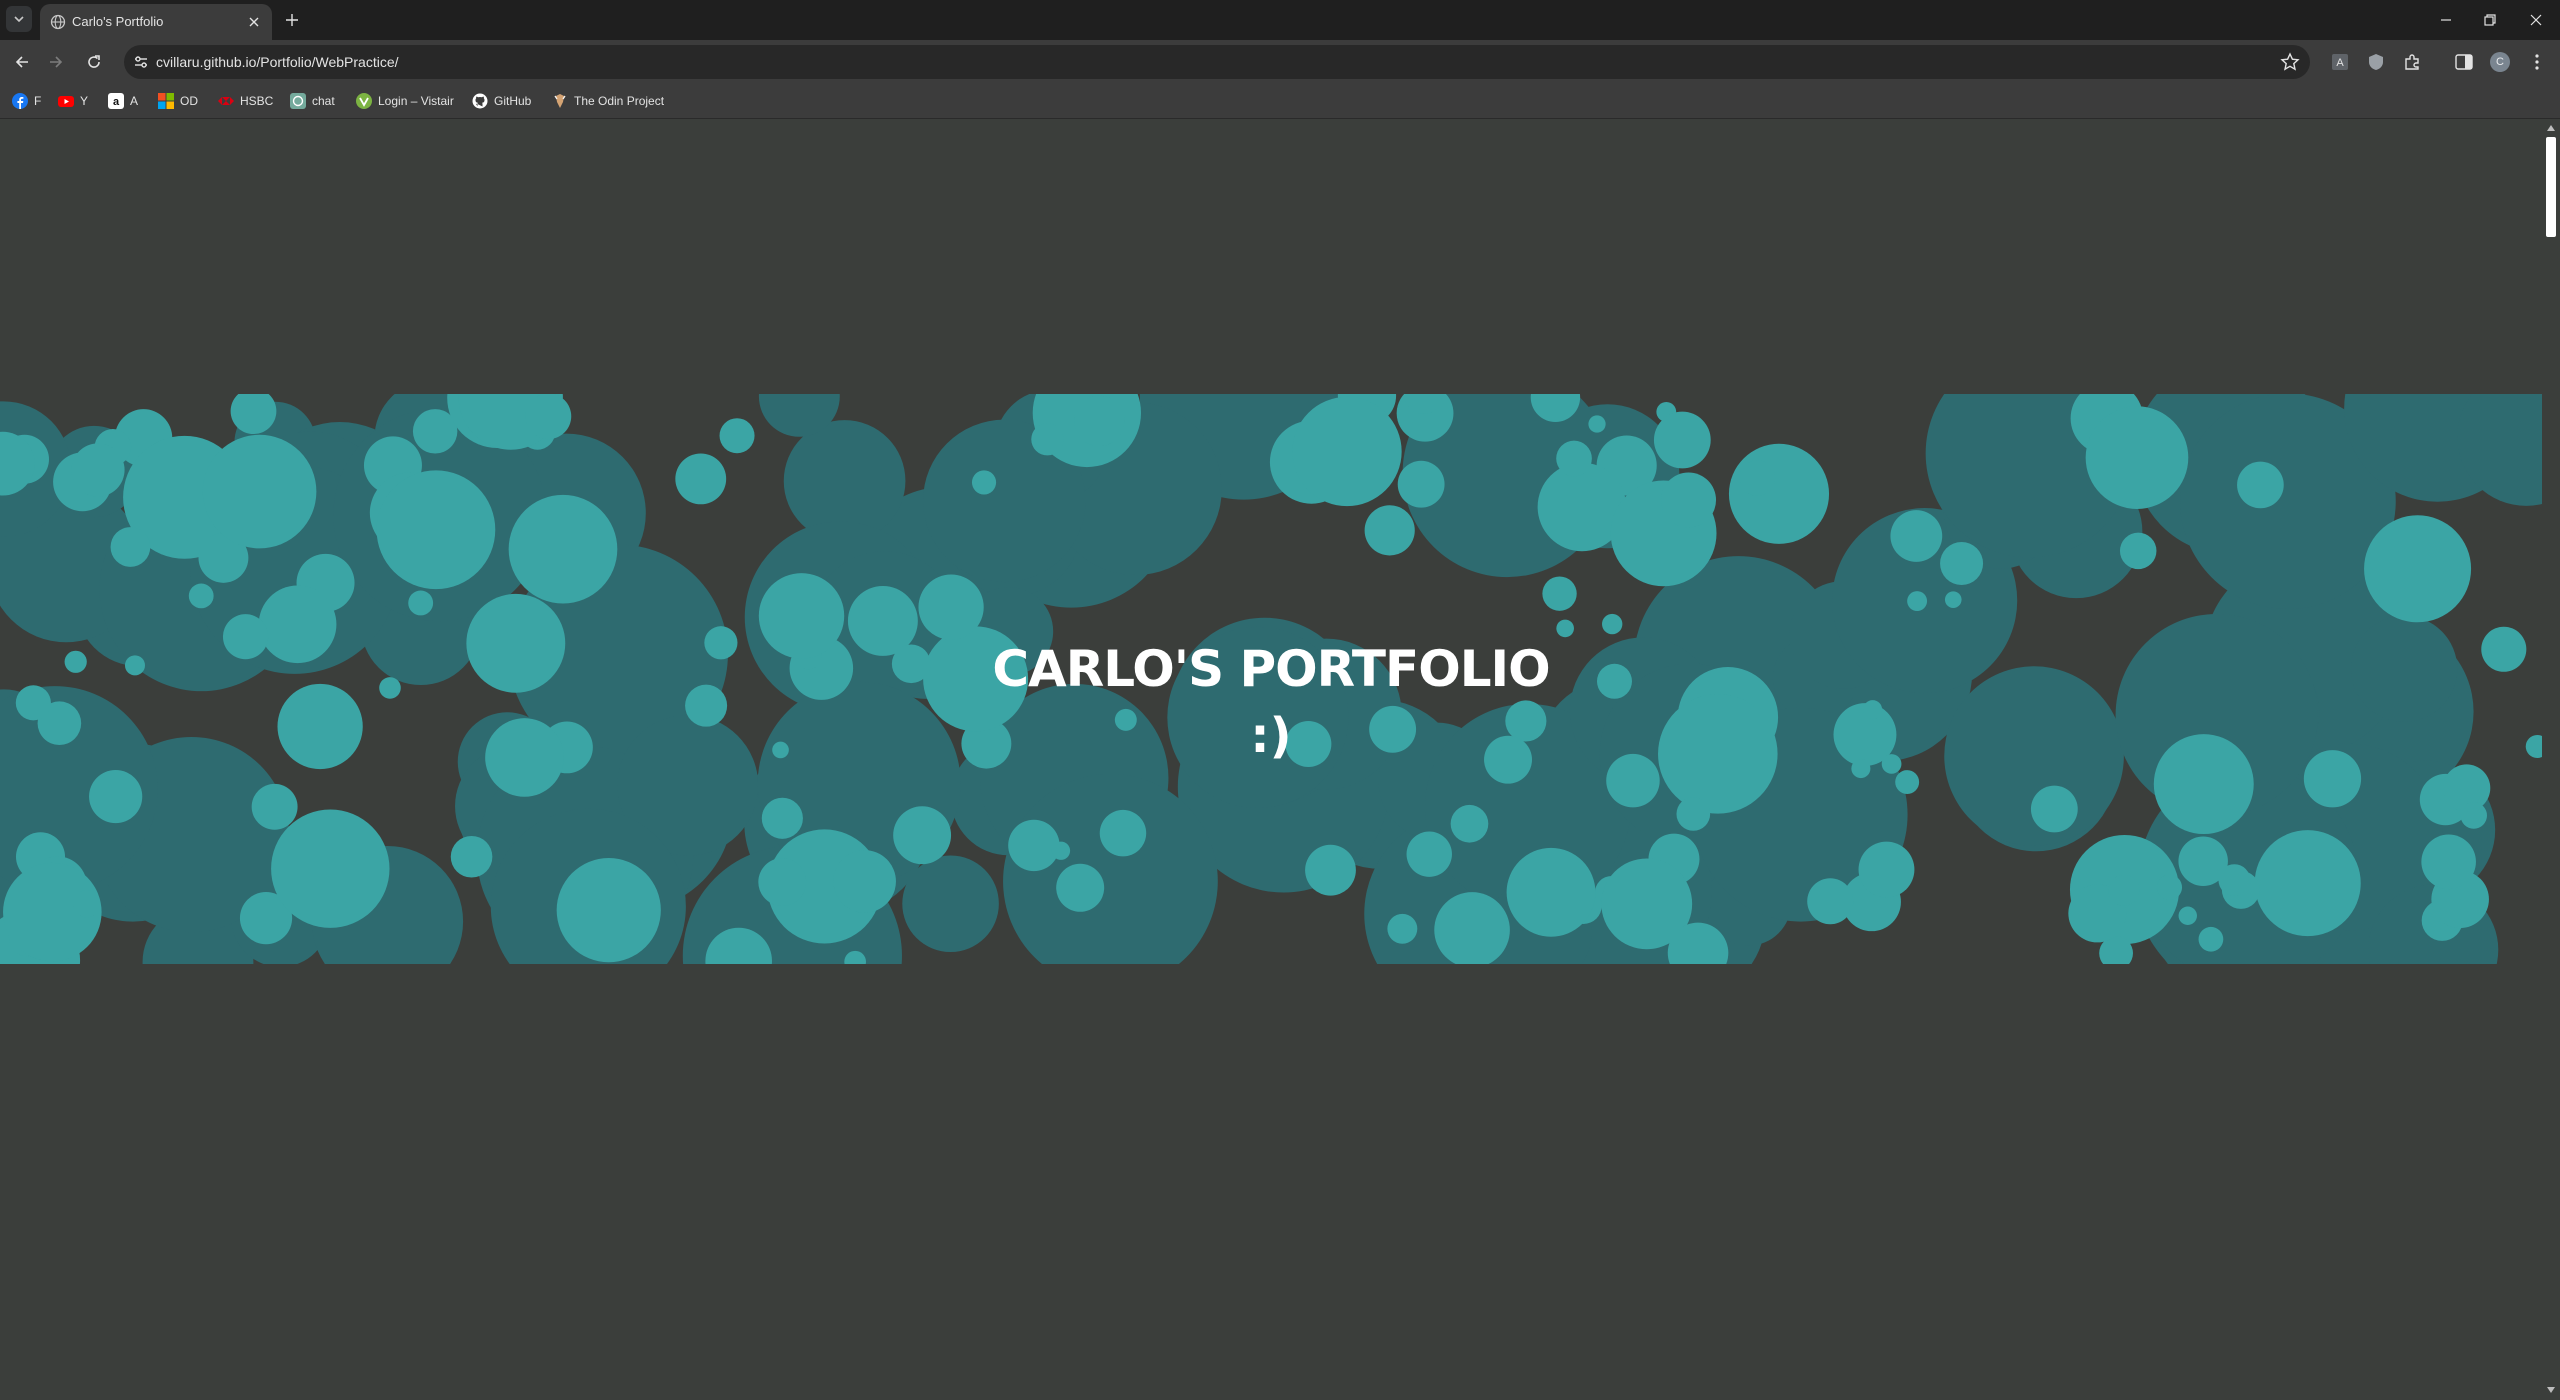  I want to click on side-panel-icon, so click(2464, 62).